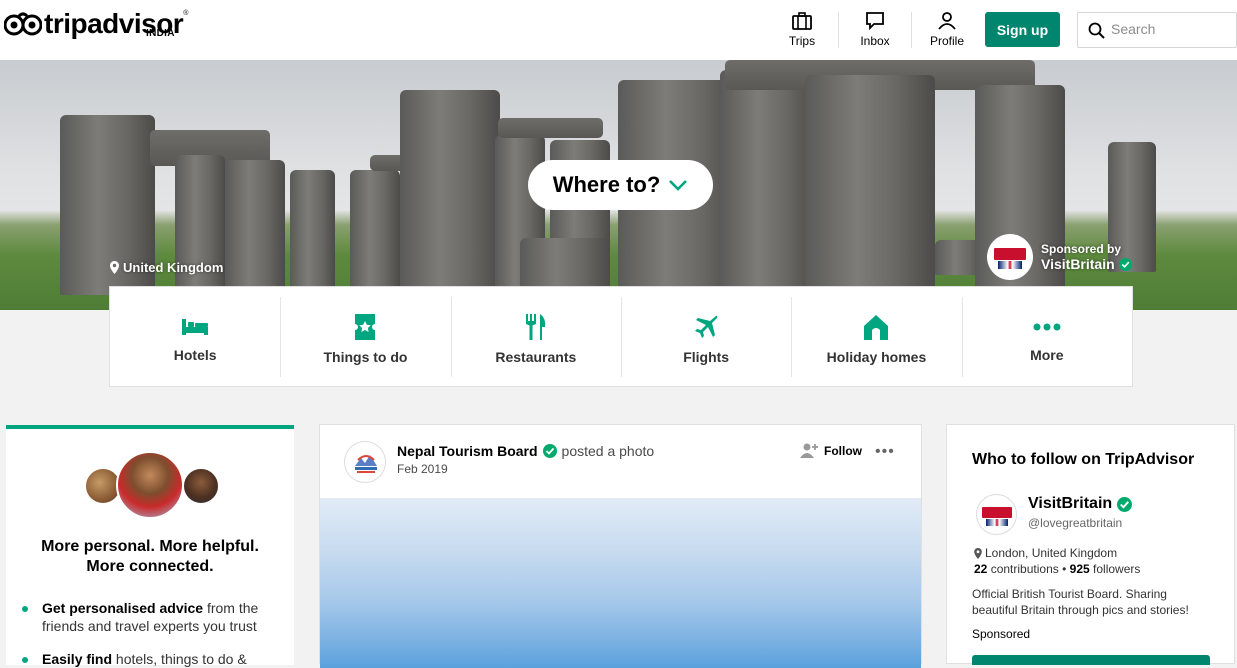 Image resolution: width=1237 pixels, height=668 pixels. I want to click on category-label: Restaurants, so click(536, 357).